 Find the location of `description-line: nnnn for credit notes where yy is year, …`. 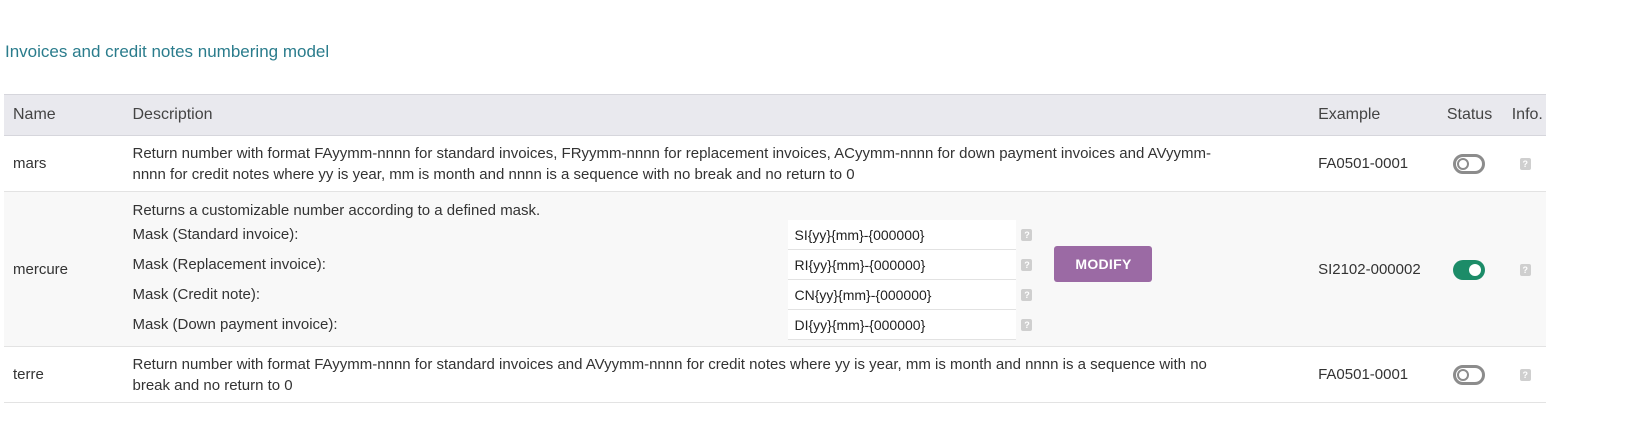

description-line: nnnn for credit notes where yy is year, … is located at coordinates (493, 174).